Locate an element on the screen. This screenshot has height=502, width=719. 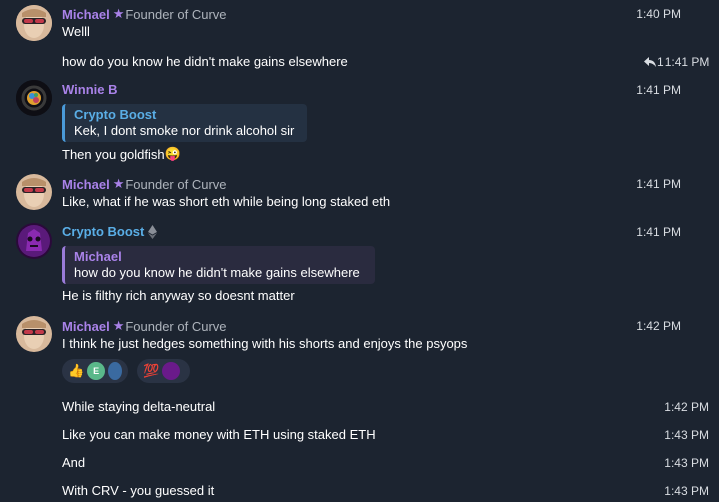
author-name: Crypto Boost is located at coordinates (103, 231).